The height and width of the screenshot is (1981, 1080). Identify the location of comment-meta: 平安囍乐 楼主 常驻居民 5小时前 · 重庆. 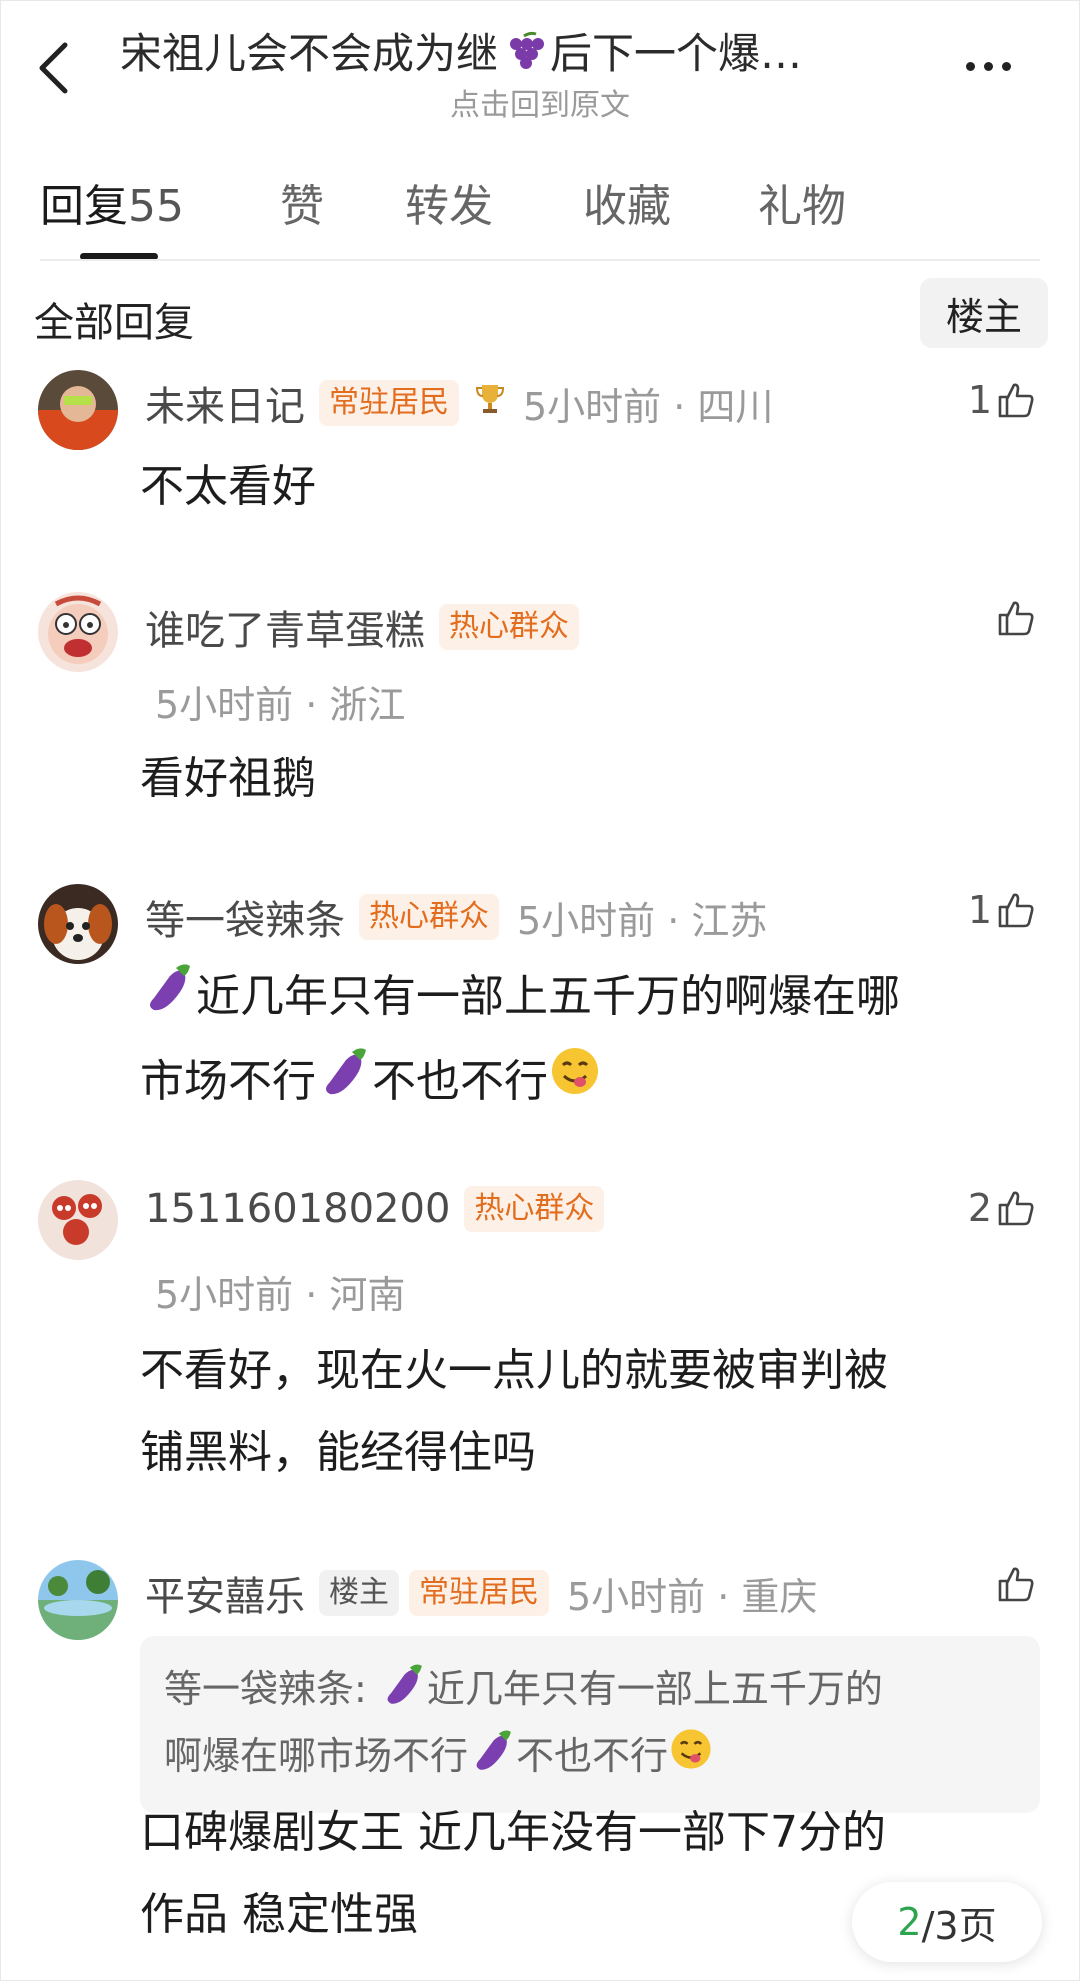
(481, 1593).